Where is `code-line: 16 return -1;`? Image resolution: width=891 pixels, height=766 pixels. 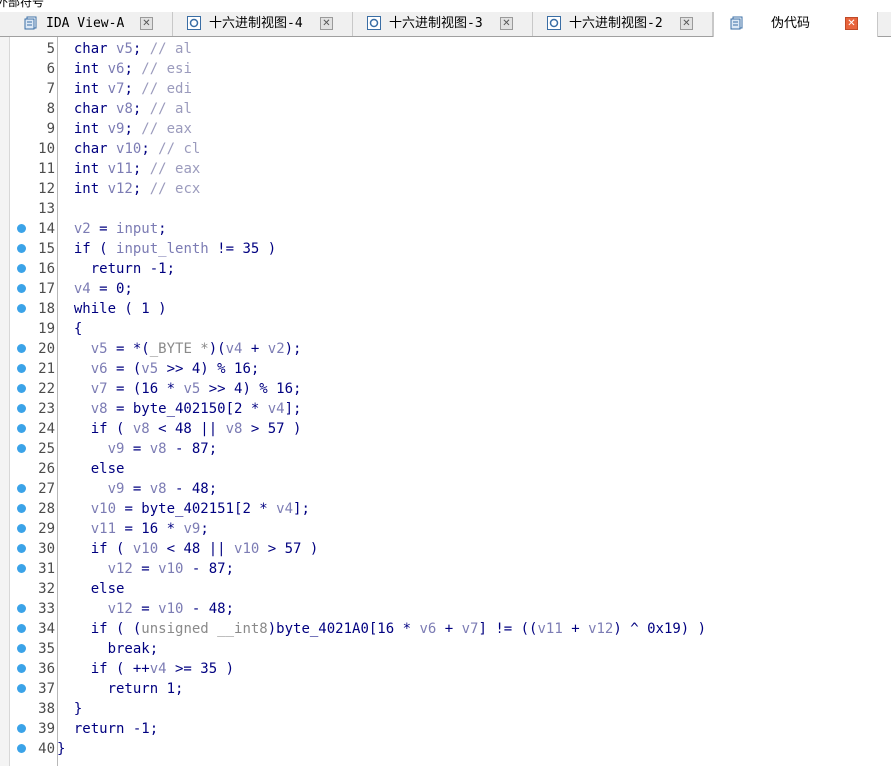
code-line: 16 return -1; is located at coordinates (445, 269).